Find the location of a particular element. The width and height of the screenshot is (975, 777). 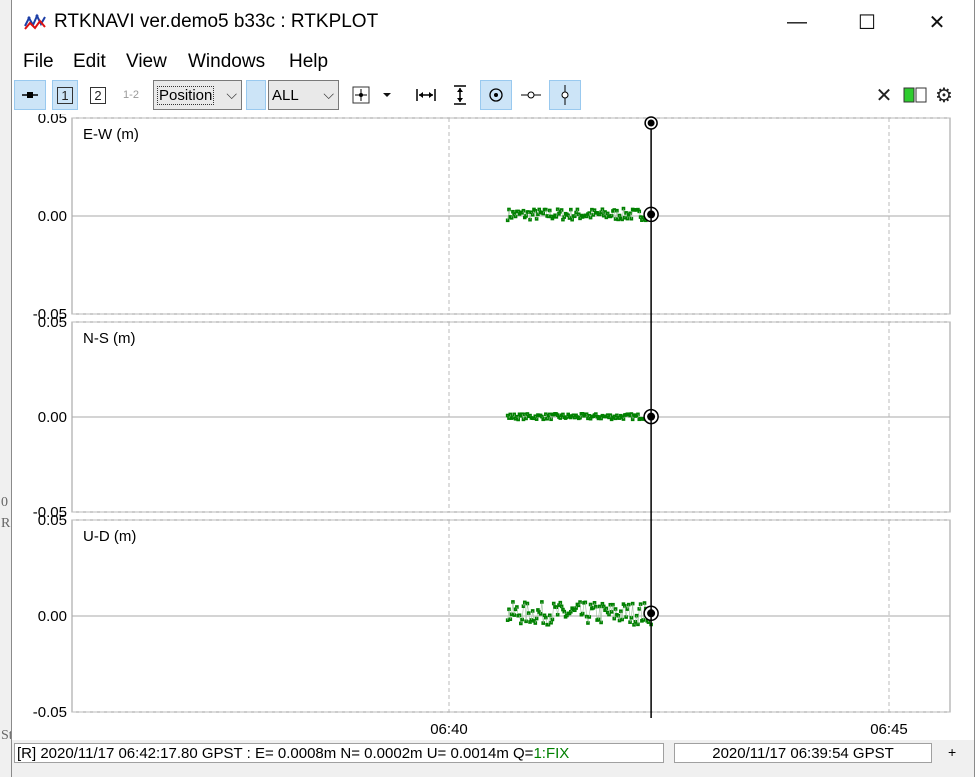

menu-view: View is located at coordinates (146, 62).